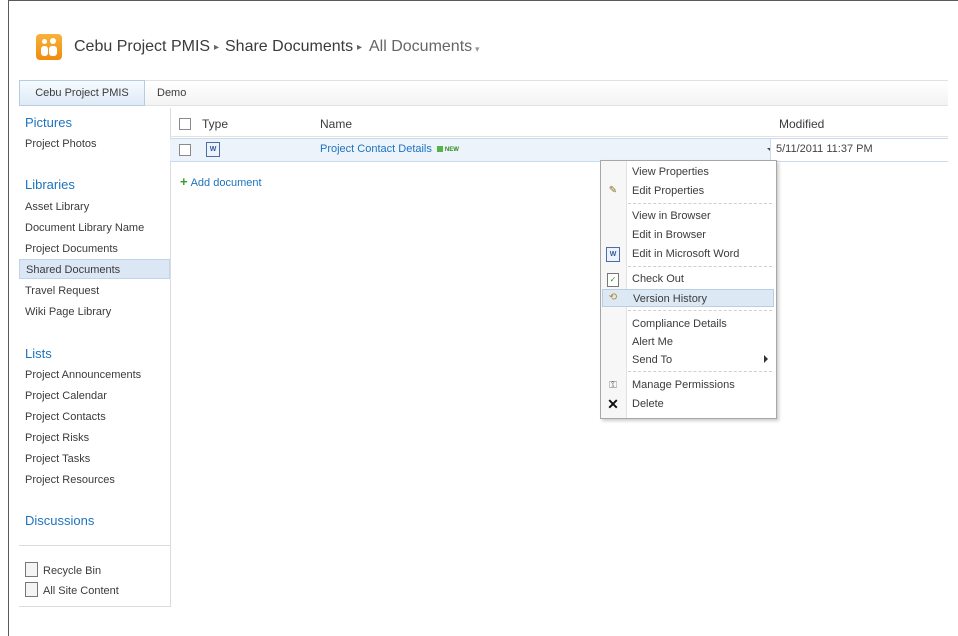 The width and height of the screenshot is (958, 636). Describe the element at coordinates (142, 47) in the screenshot. I see `breadcrumb-site: Cebu Project PMIS` at that location.